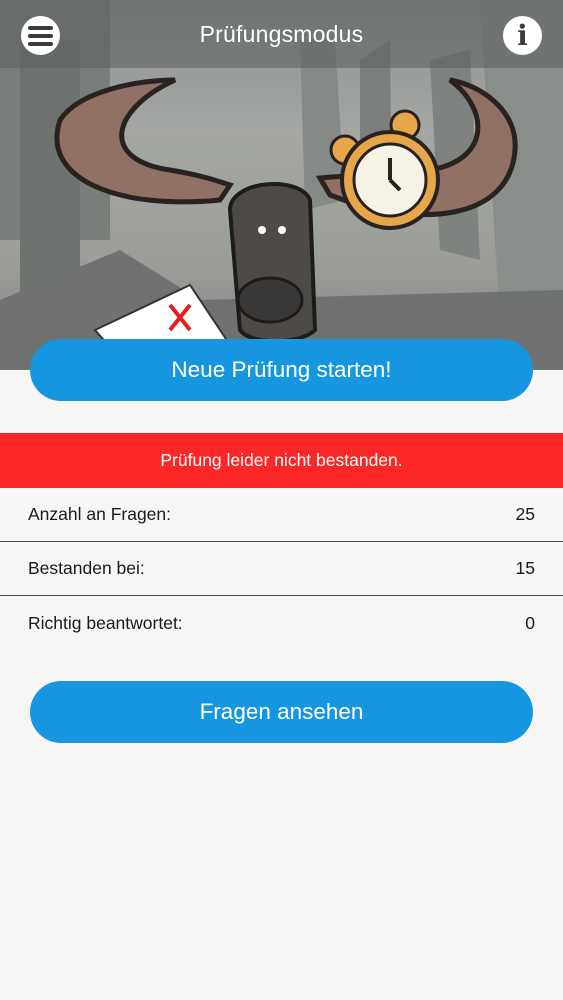 The image size is (563, 1000). What do you see at coordinates (40, 27) in the screenshot?
I see `menu-bar-top` at bounding box center [40, 27].